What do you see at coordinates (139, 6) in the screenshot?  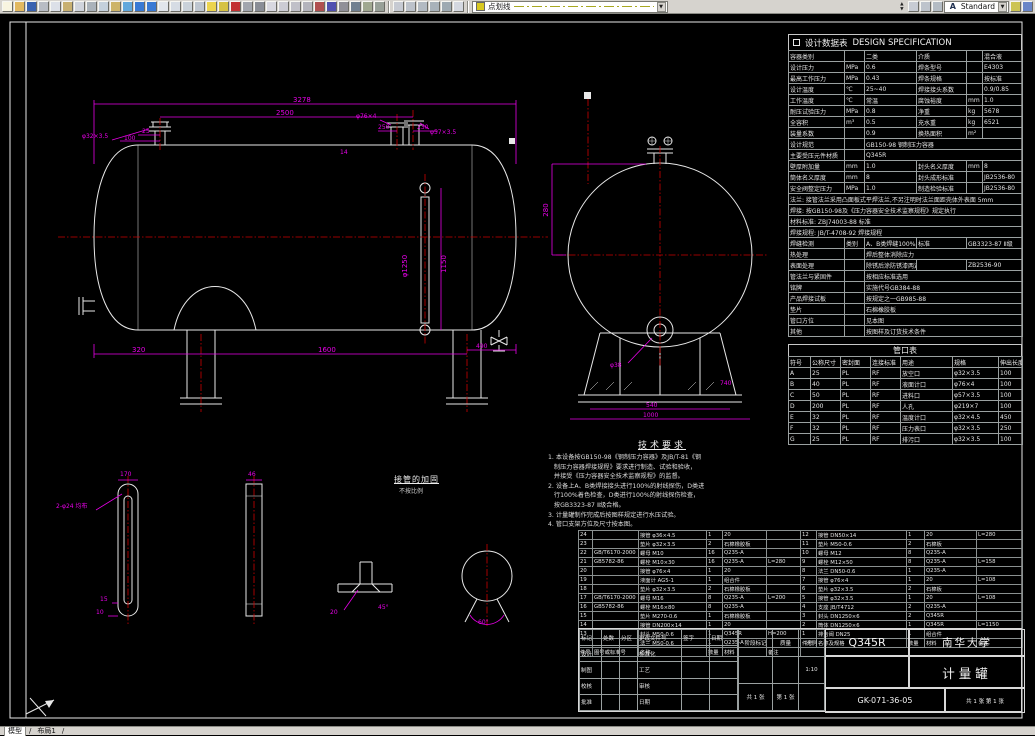 I see `undo-icon` at bounding box center [139, 6].